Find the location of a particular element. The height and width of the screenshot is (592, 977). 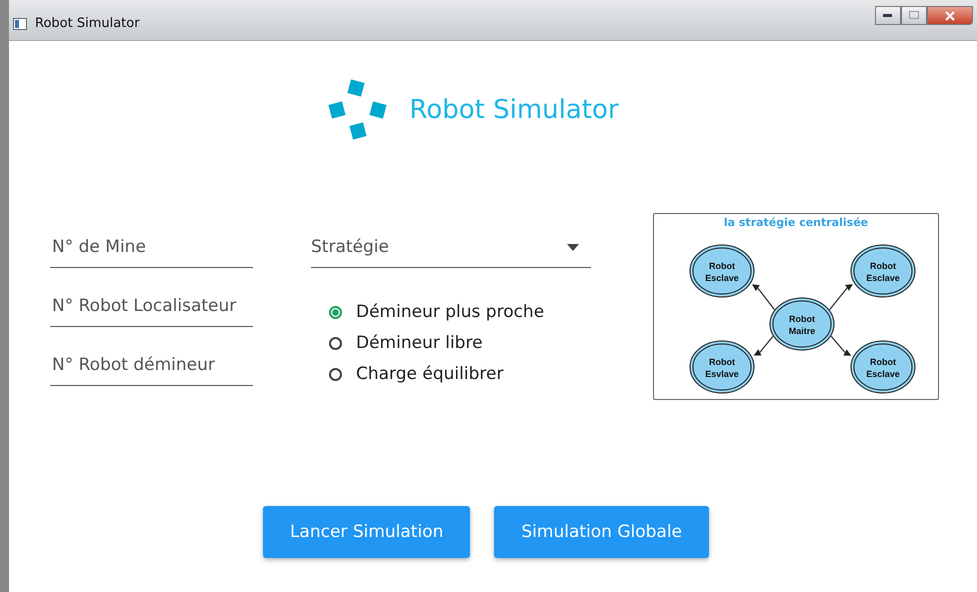

node-label: Esvlave is located at coordinates (722, 374).